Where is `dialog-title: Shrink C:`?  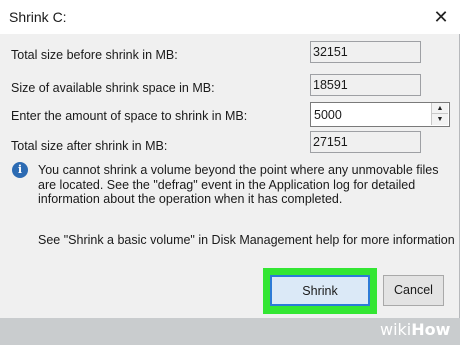 dialog-title: Shrink C: is located at coordinates (38, 17).